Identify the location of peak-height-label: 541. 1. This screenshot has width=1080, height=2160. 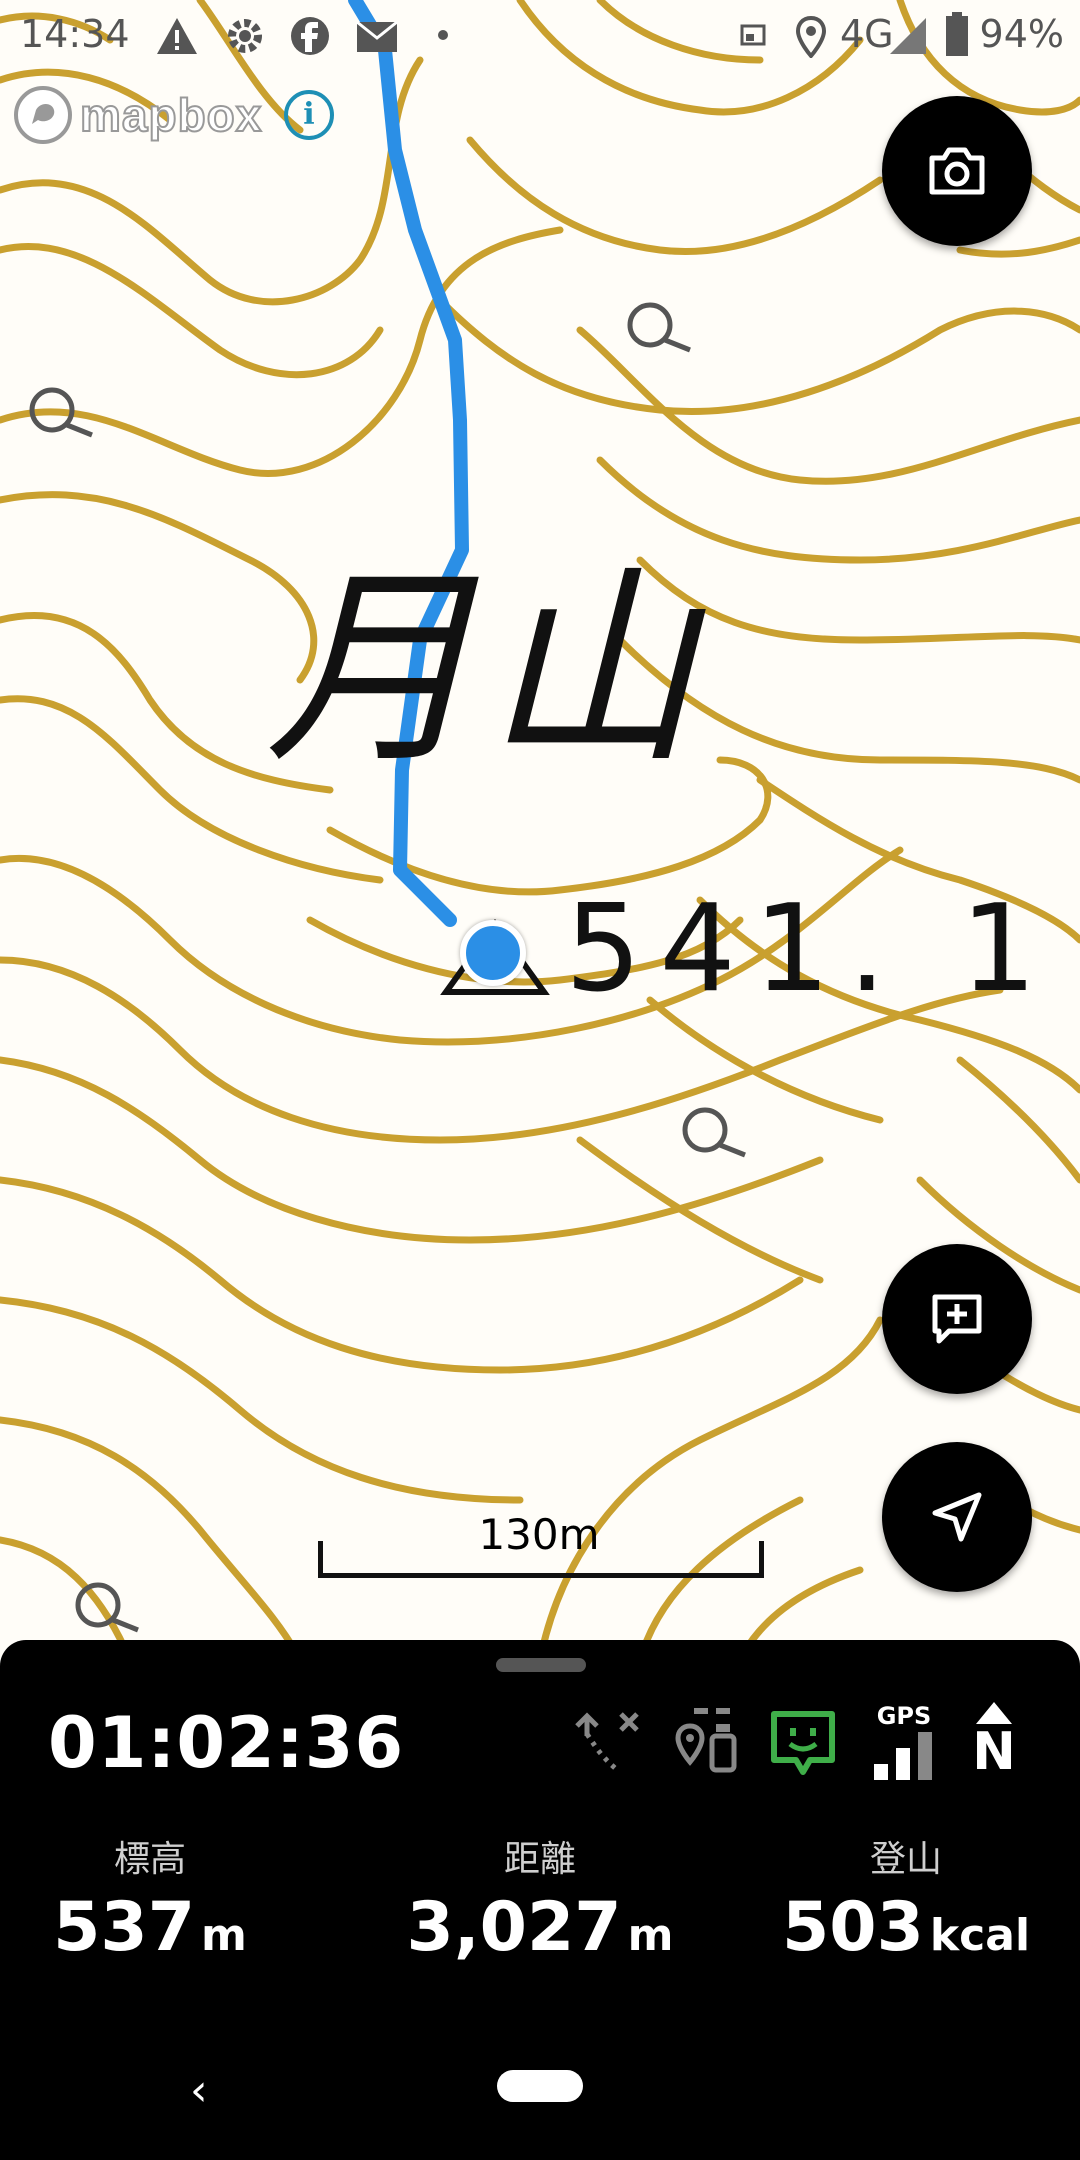
(810, 949).